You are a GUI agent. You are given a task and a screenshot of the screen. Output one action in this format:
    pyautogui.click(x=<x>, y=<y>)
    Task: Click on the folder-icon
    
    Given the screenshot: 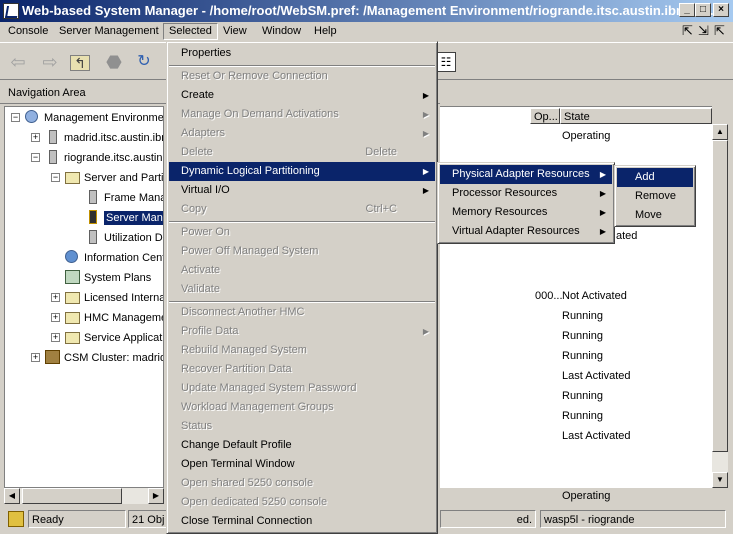 What is the action you would take?
    pyautogui.click(x=72, y=298)
    